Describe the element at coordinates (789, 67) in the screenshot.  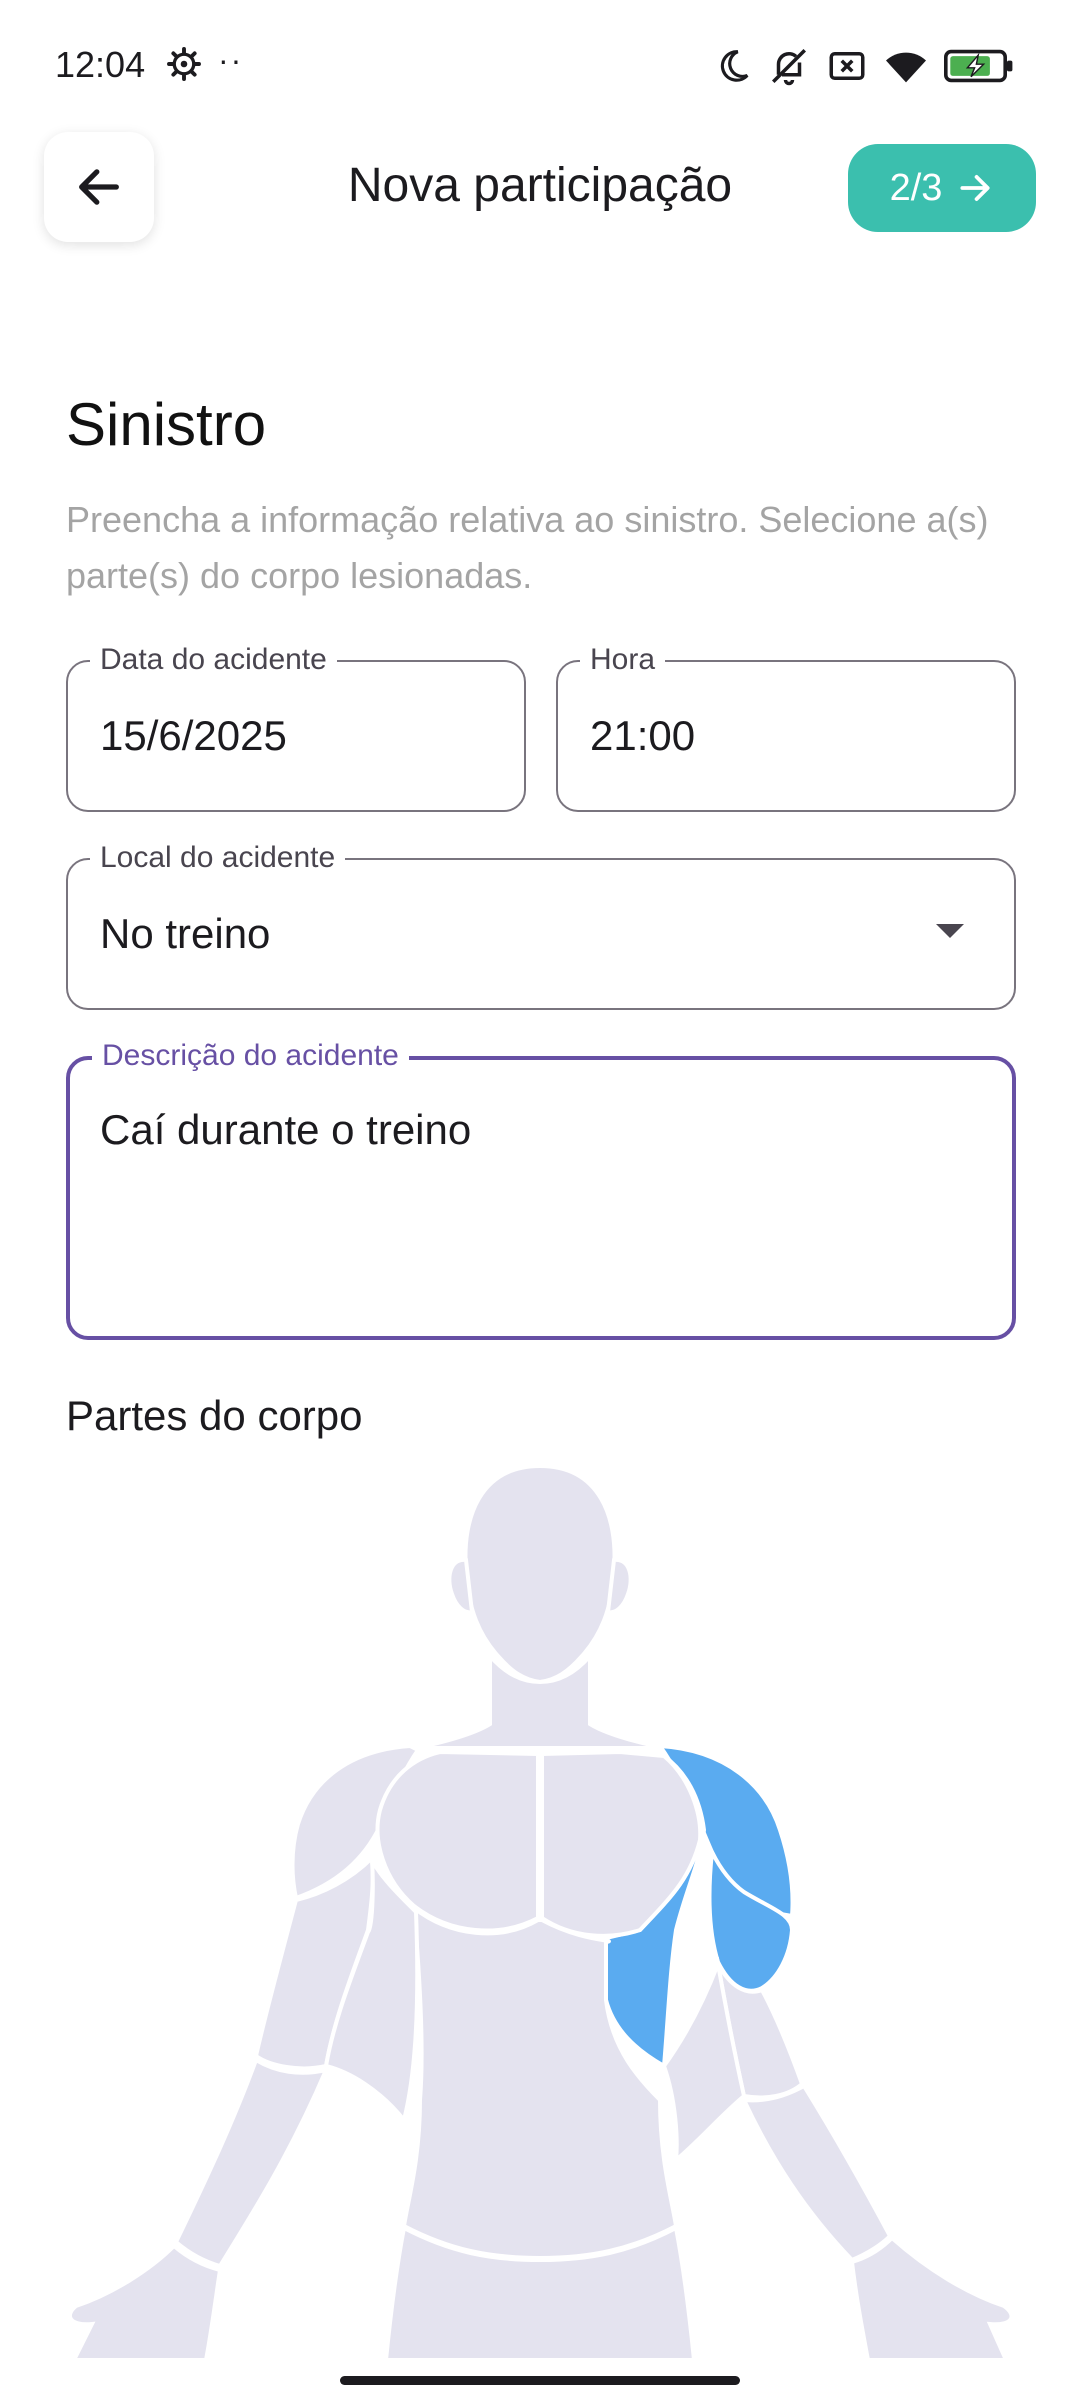
I see `bell-off-icon` at that location.